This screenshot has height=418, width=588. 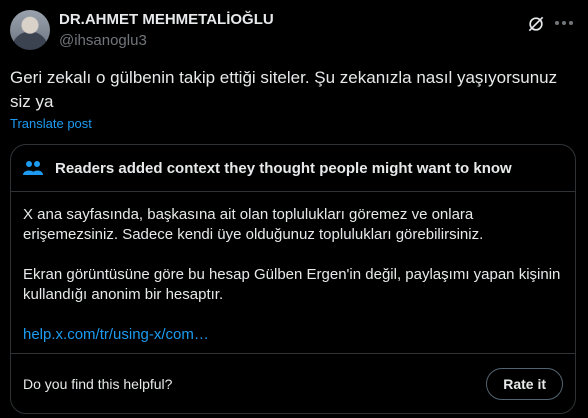 I want to click on avatar, so click(x=30, y=30).